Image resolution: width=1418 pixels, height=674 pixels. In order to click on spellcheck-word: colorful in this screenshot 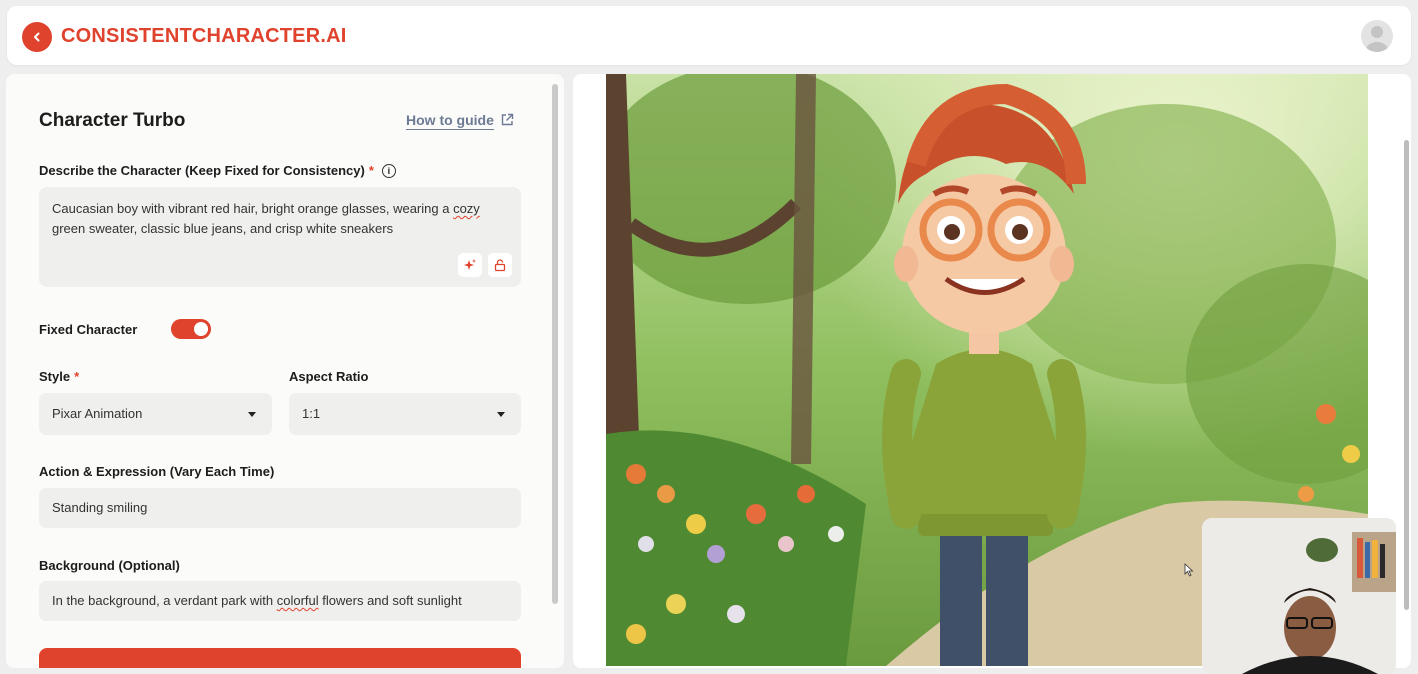, I will do `click(298, 600)`.